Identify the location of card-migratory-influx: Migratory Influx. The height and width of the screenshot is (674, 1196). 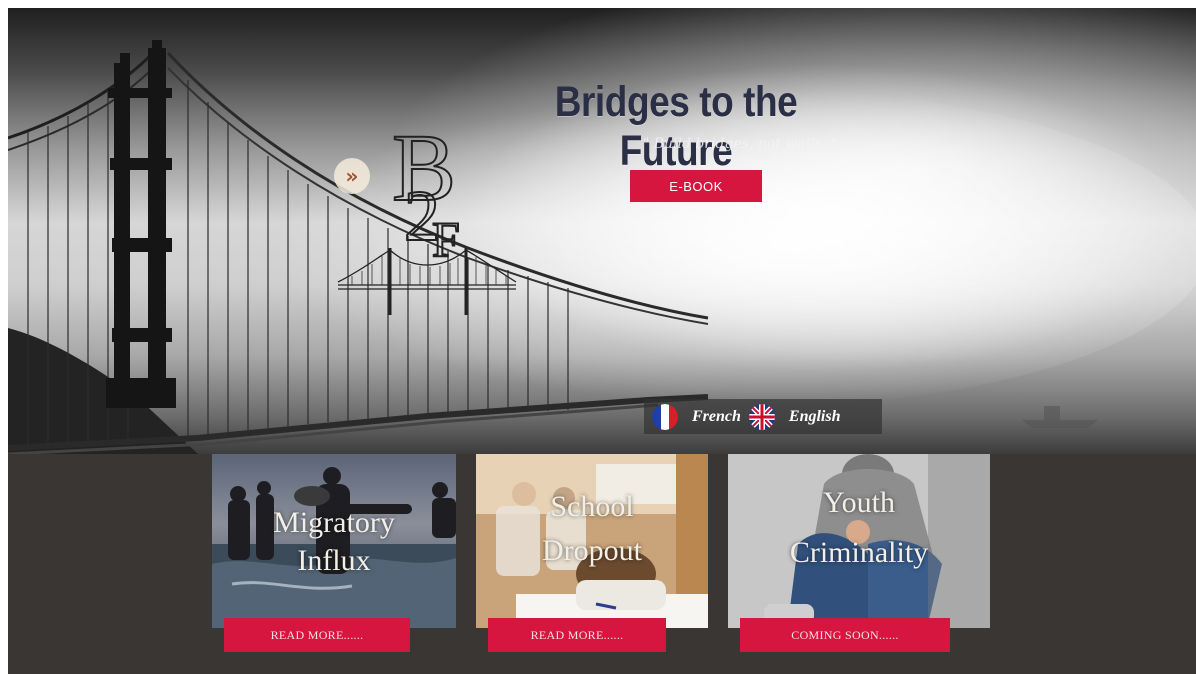
(334, 541).